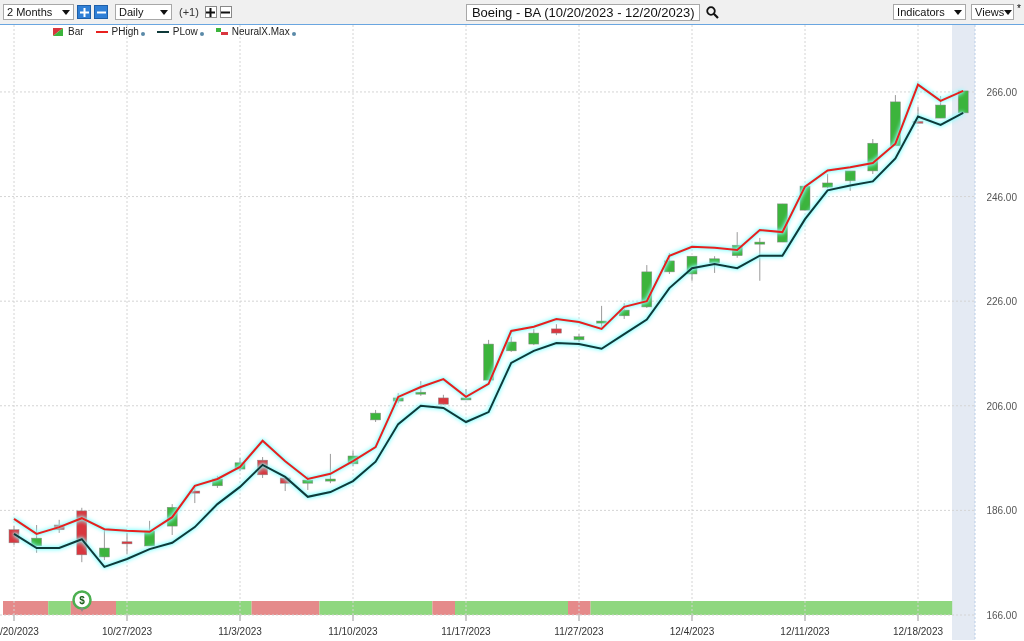  Describe the element at coordinates (993, 12) in the screenshot. I see `views-dropdown: Views` at that location.